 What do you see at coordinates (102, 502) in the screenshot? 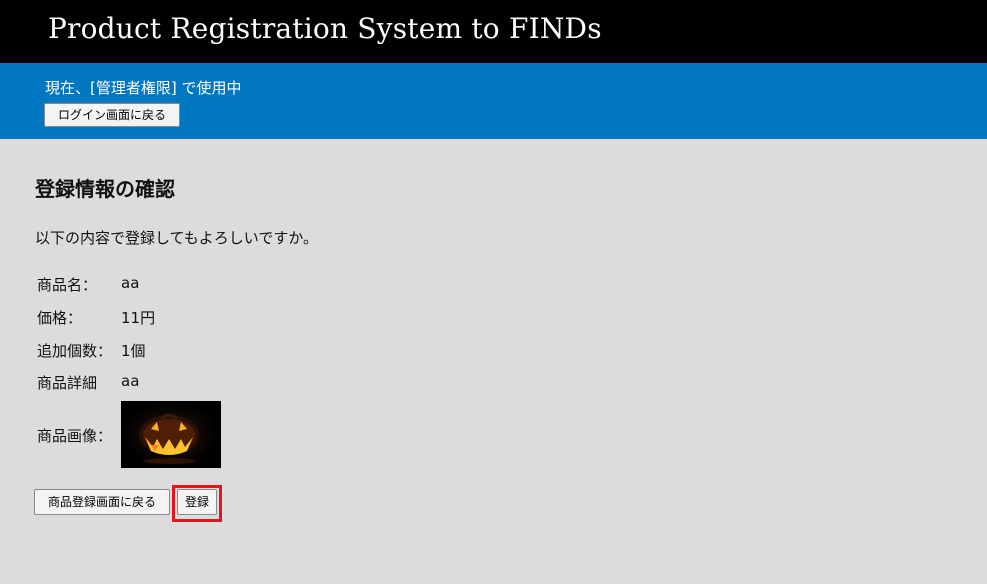
I see `back-to-product-registration-button: 商品登録画面に戻る` at bounding box center [102, 502].